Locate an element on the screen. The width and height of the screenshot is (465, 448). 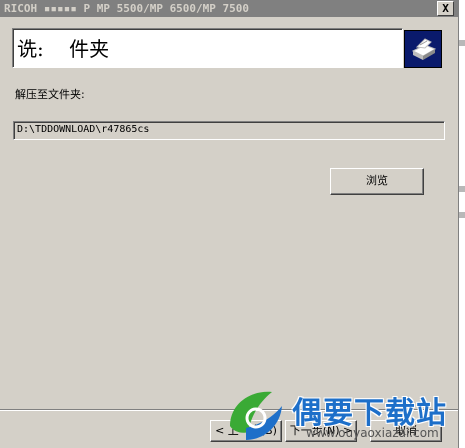
header-title: 诜: 件夹 is located at coordinates (63, 49).